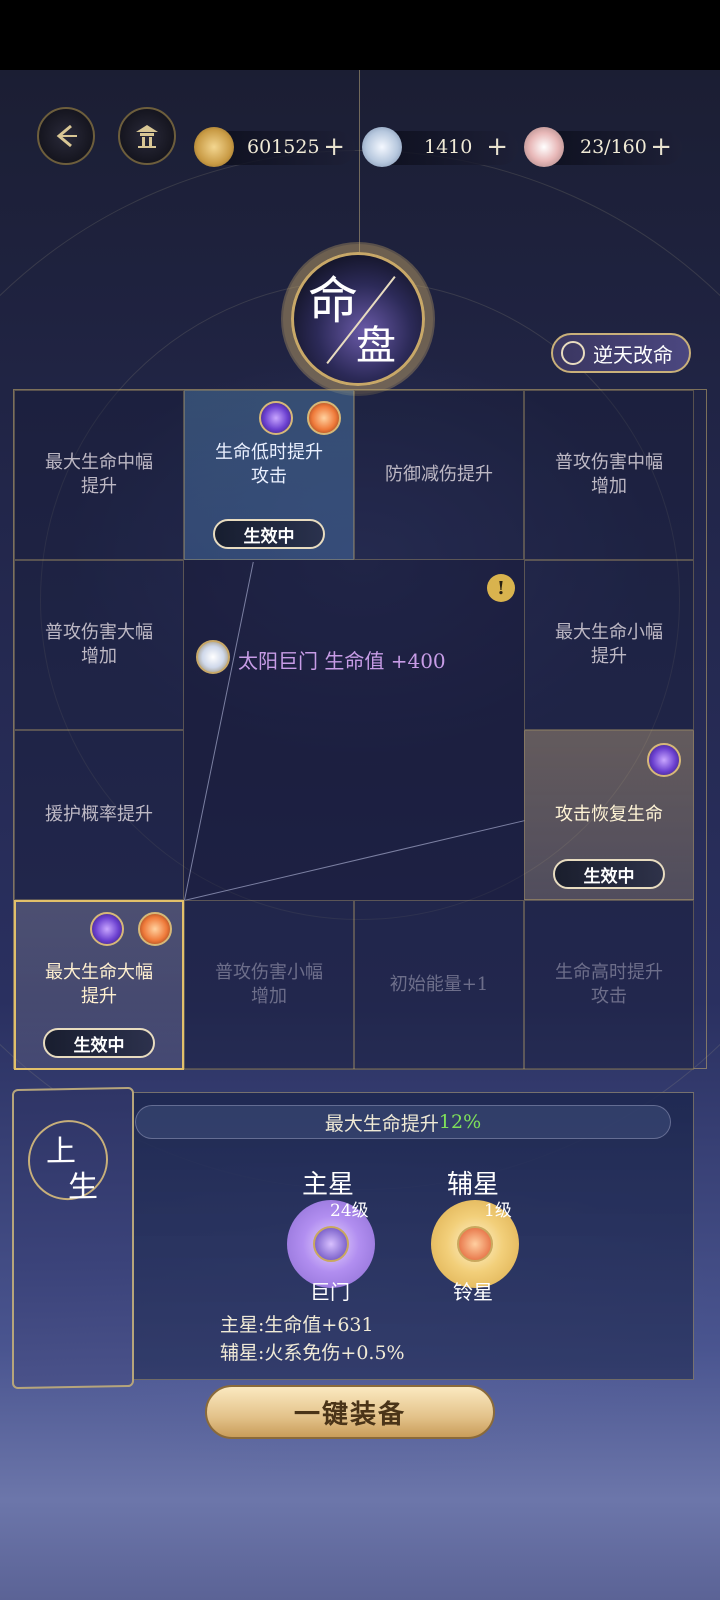 Image resolution: width=720 pixels, height=1600 pixels. Describe the element at coordinates (448, 147) in the screenshot. I see `jade-amount: 1410` at that location.